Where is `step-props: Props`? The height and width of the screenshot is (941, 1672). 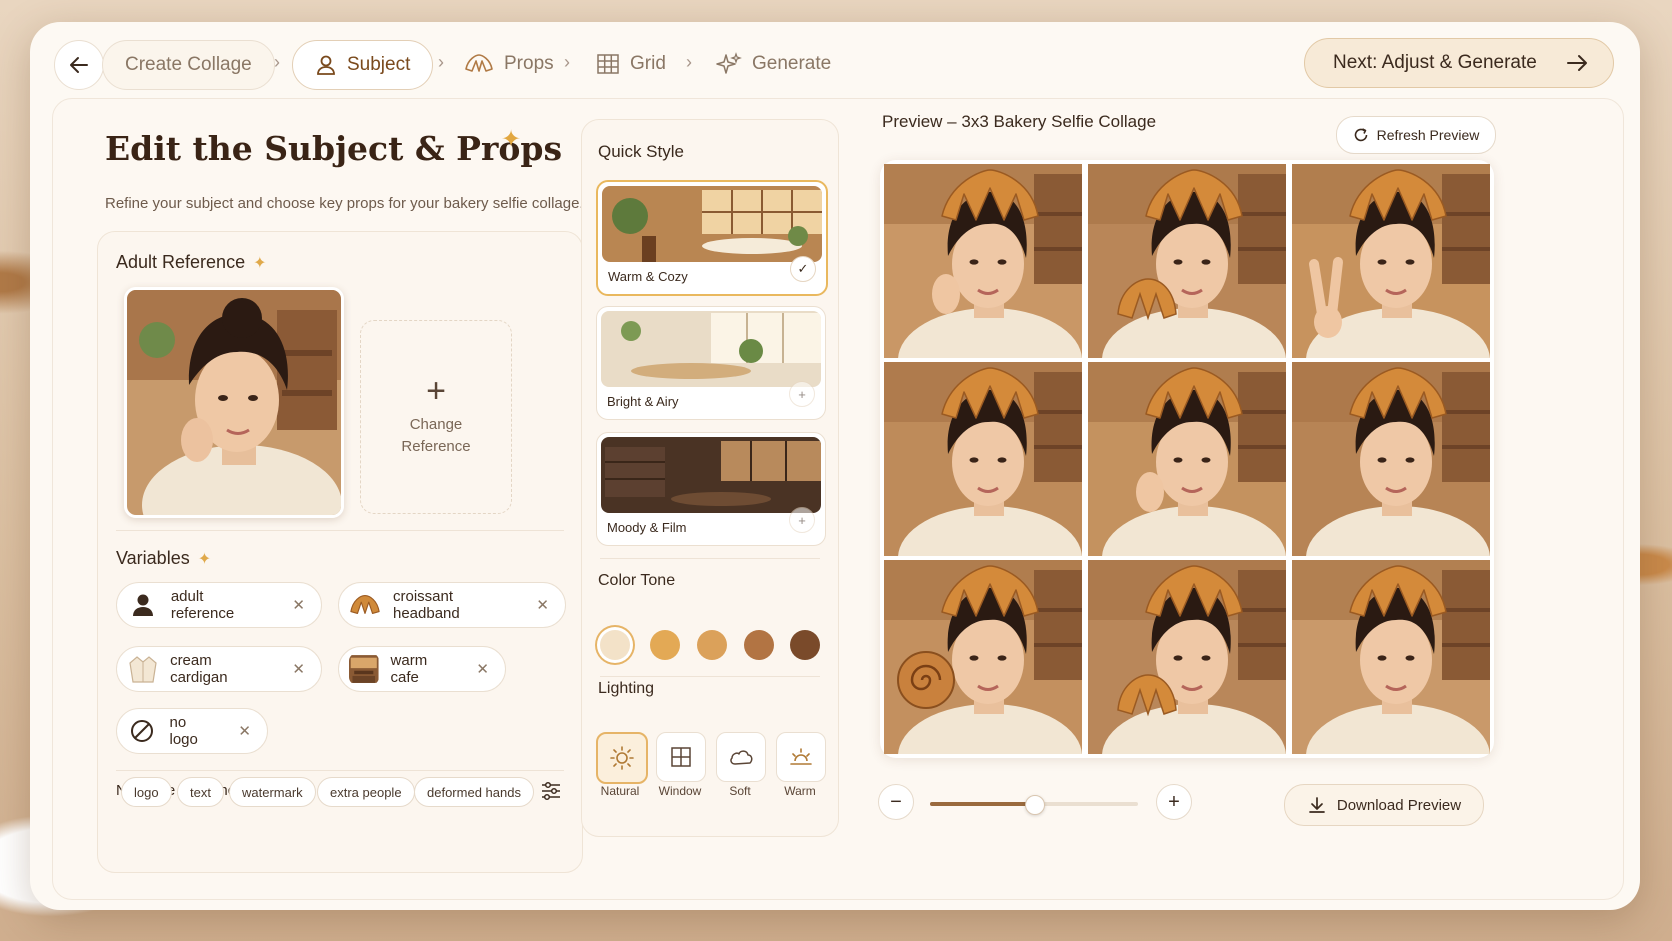
step-props: Props is located at coordinates (509, 64).